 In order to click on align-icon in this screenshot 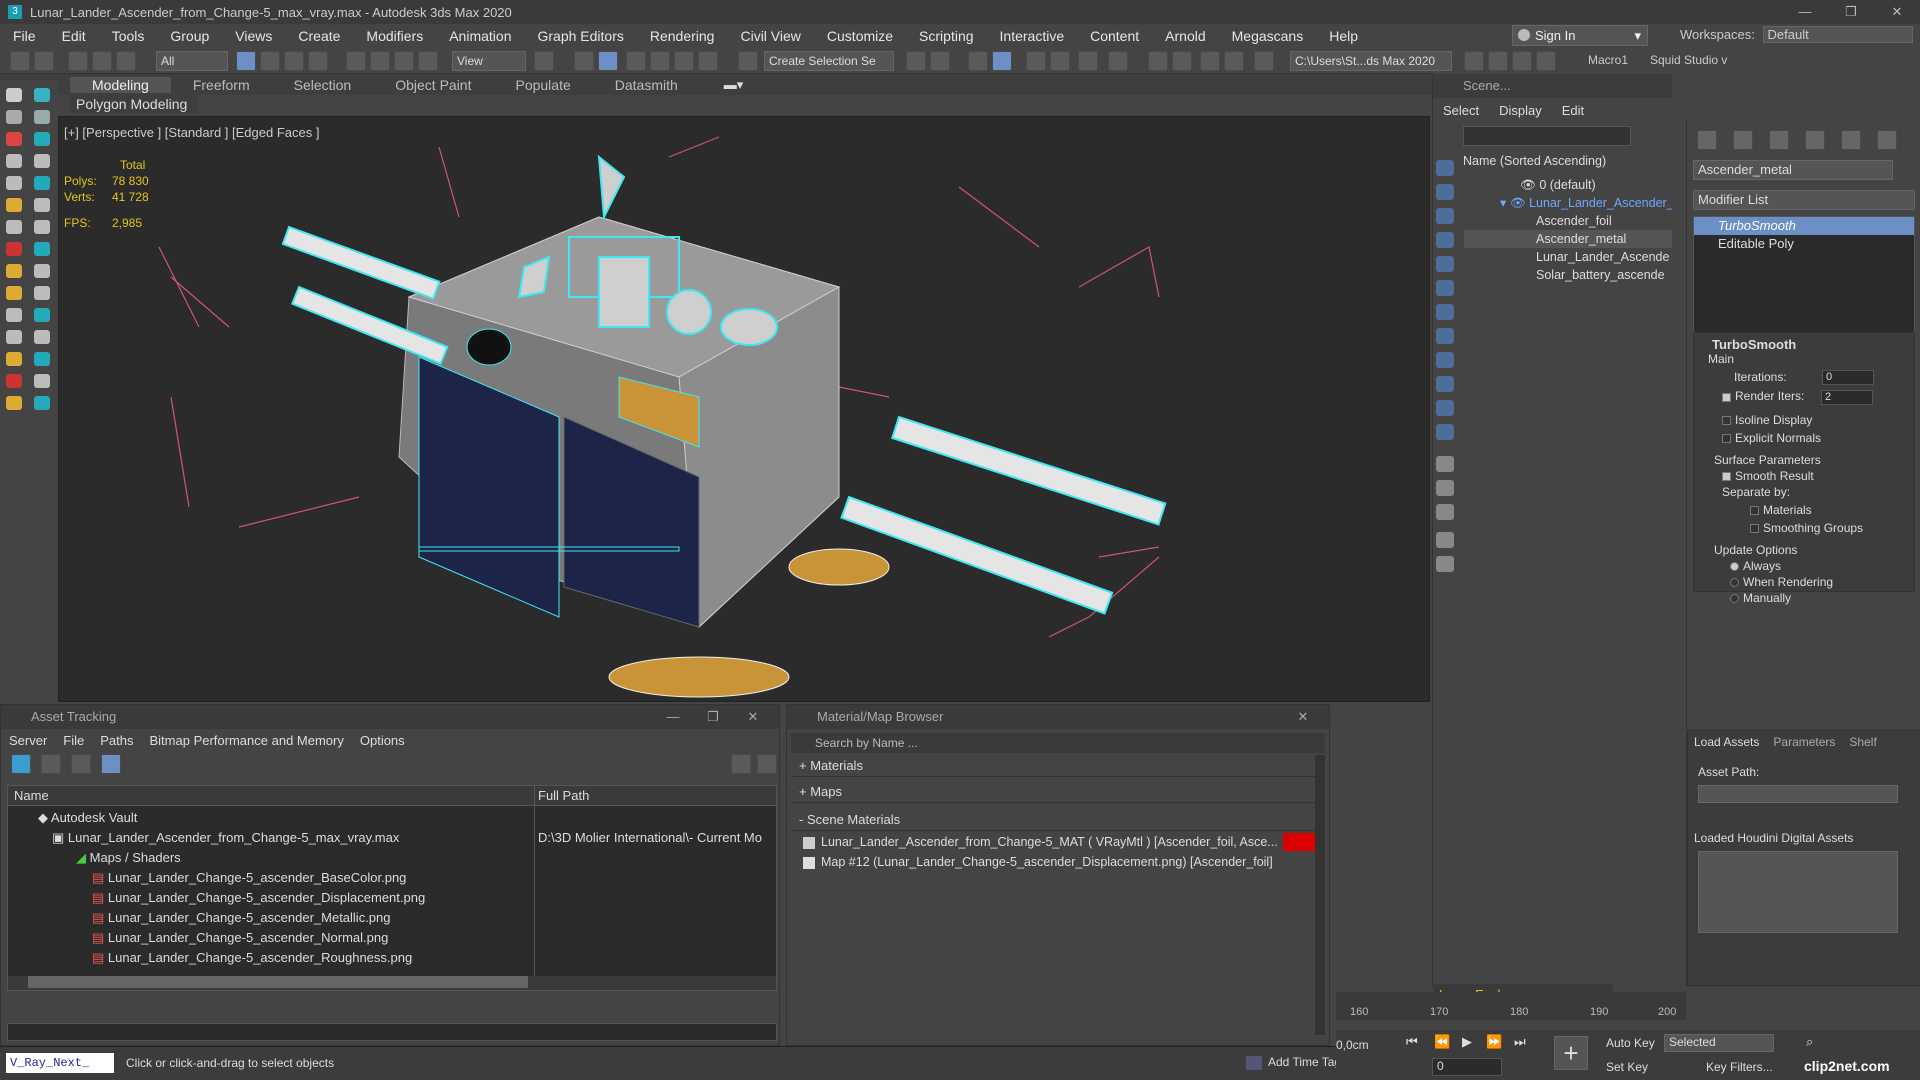, I will do `click(940, 61)`.